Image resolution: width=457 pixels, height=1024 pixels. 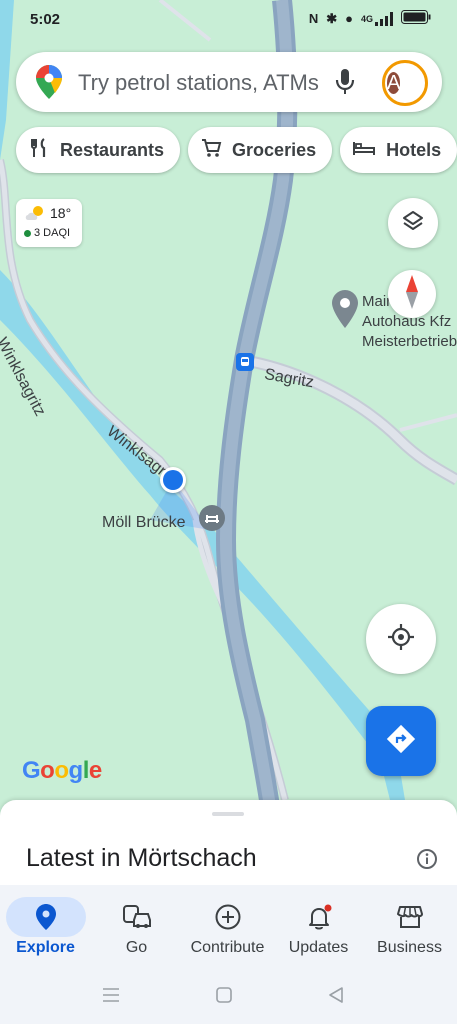 I want to click on signal-icon: 4G, so click(x=376, y=18).